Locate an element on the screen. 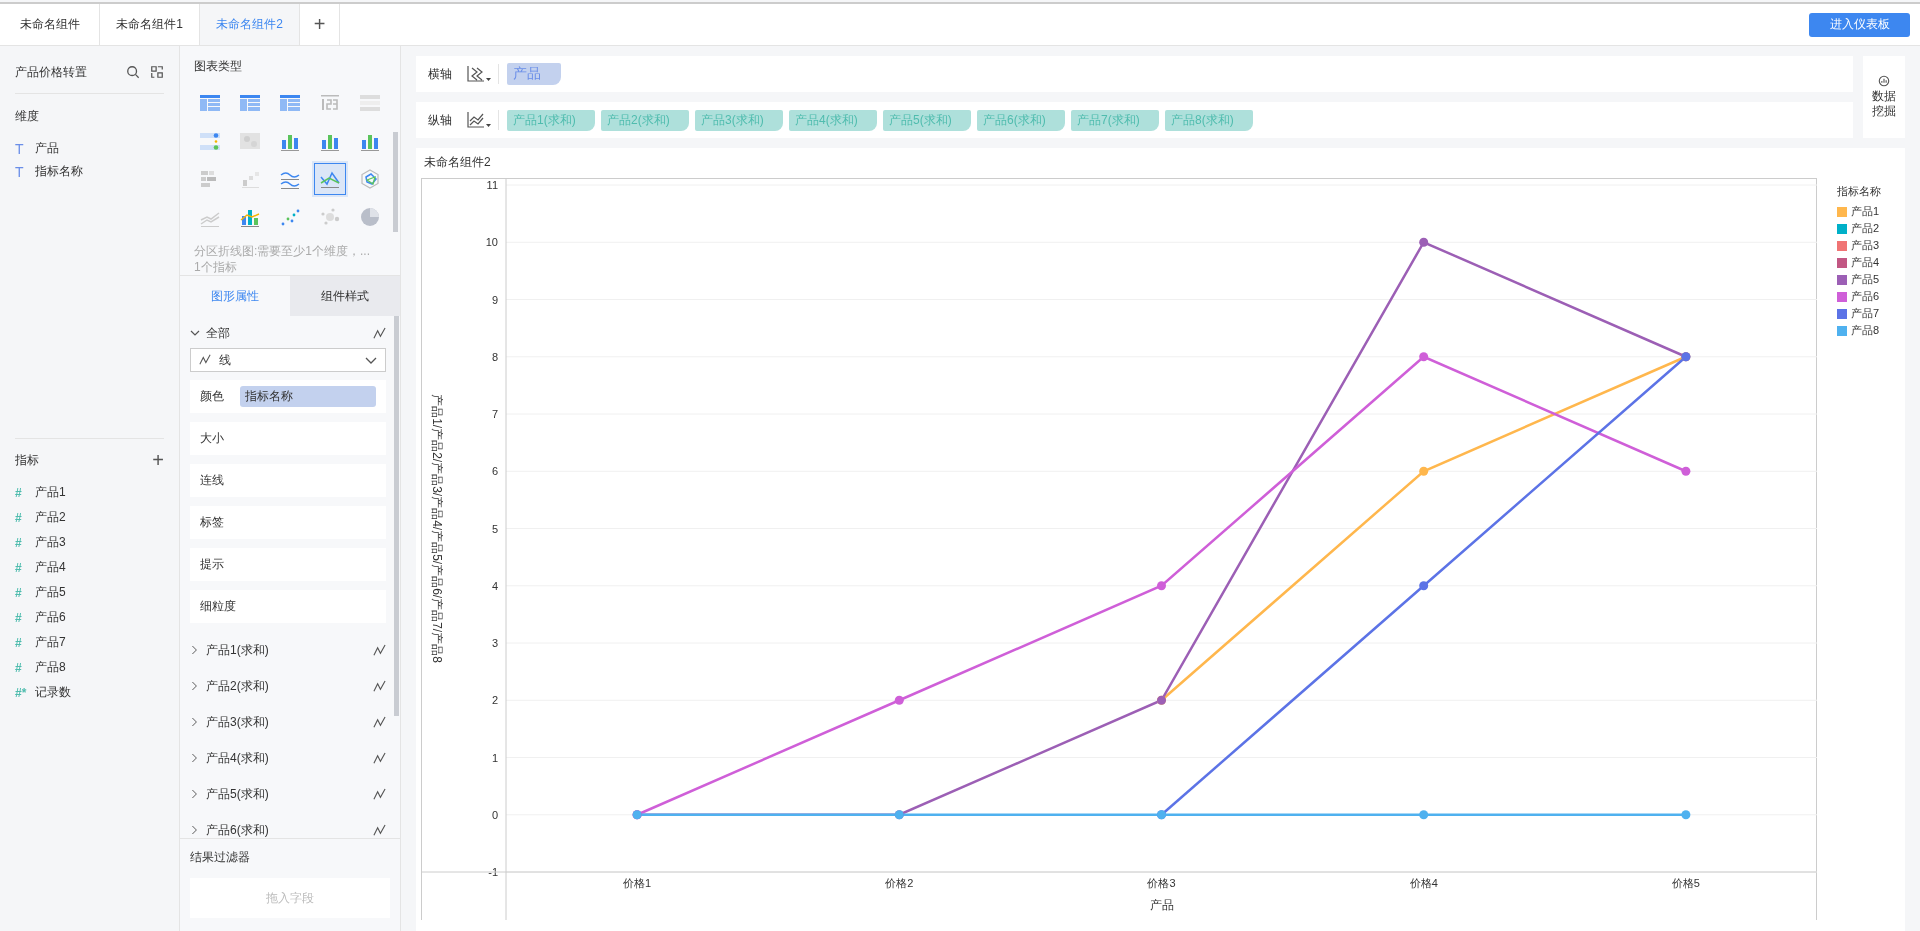 This screenshot has width=1920, height=931. color-field-pill: 指标名称 is located at coordinates (308, 396).